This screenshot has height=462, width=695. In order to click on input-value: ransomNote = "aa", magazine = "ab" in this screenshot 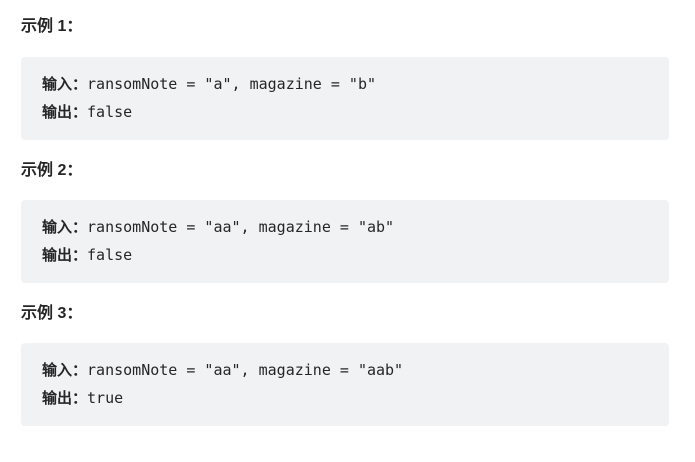, I will do `click(241, 227)`.